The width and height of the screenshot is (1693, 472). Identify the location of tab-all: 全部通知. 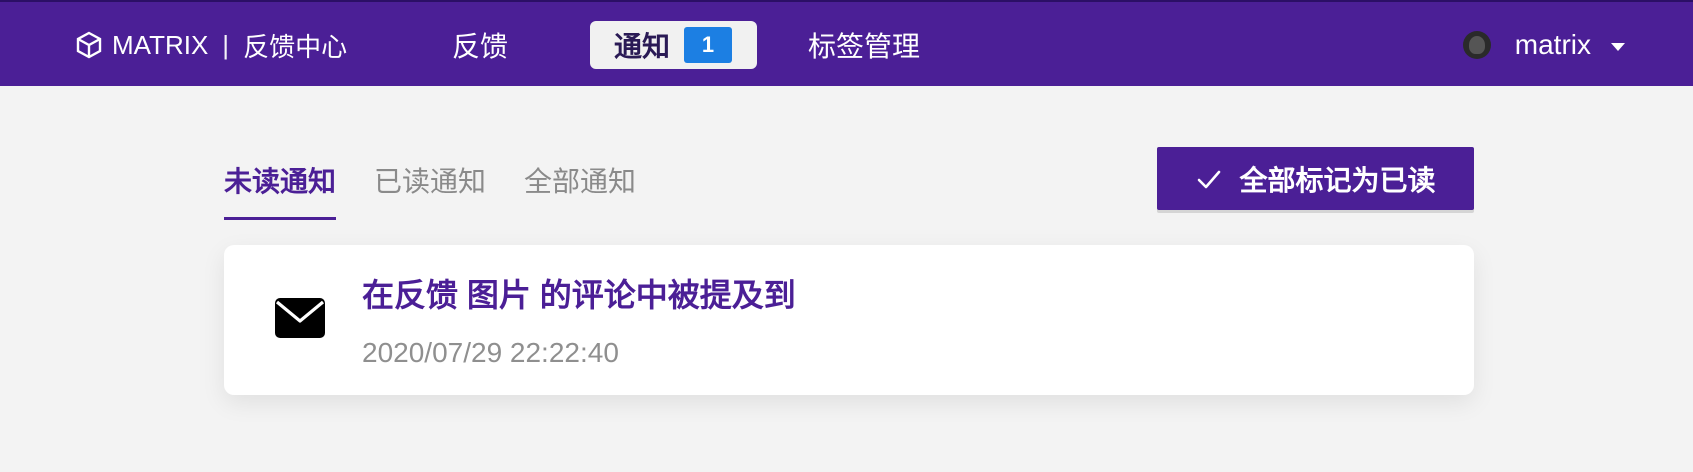
(580, 190).